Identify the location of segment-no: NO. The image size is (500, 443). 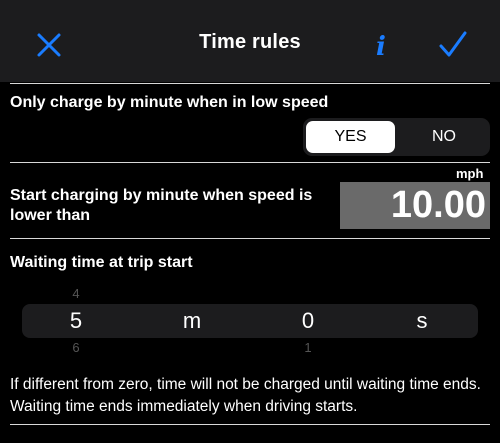
(444, 137).